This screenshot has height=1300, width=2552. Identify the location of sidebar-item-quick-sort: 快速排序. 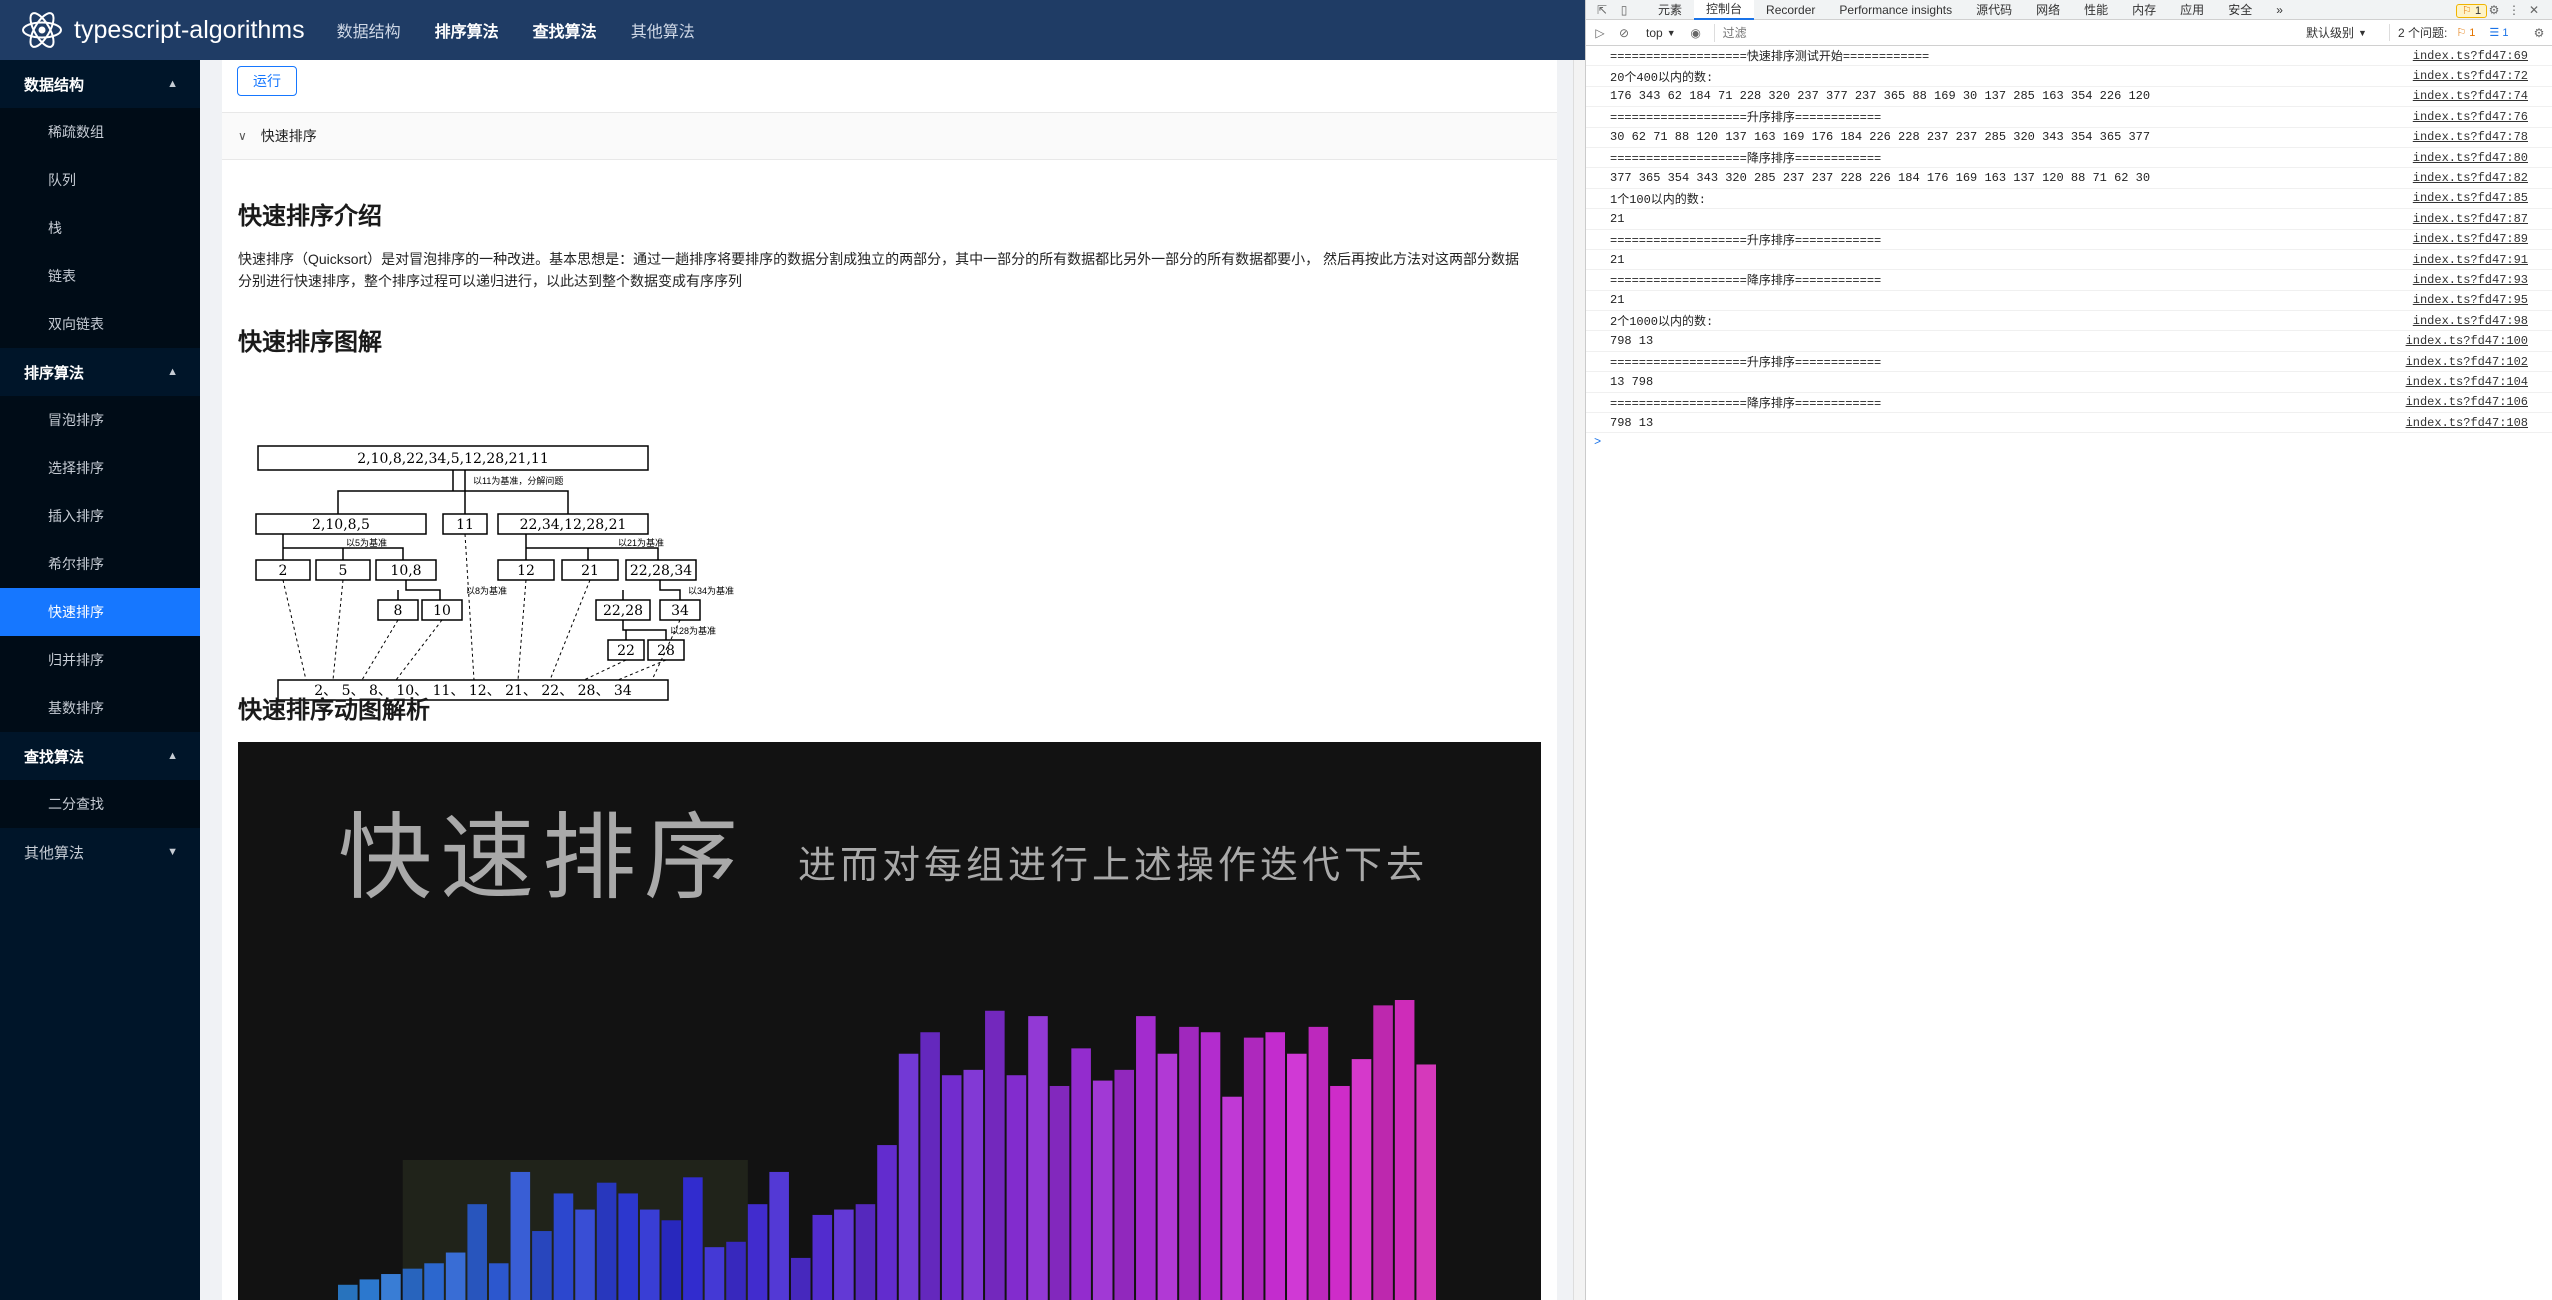
(100, 612).